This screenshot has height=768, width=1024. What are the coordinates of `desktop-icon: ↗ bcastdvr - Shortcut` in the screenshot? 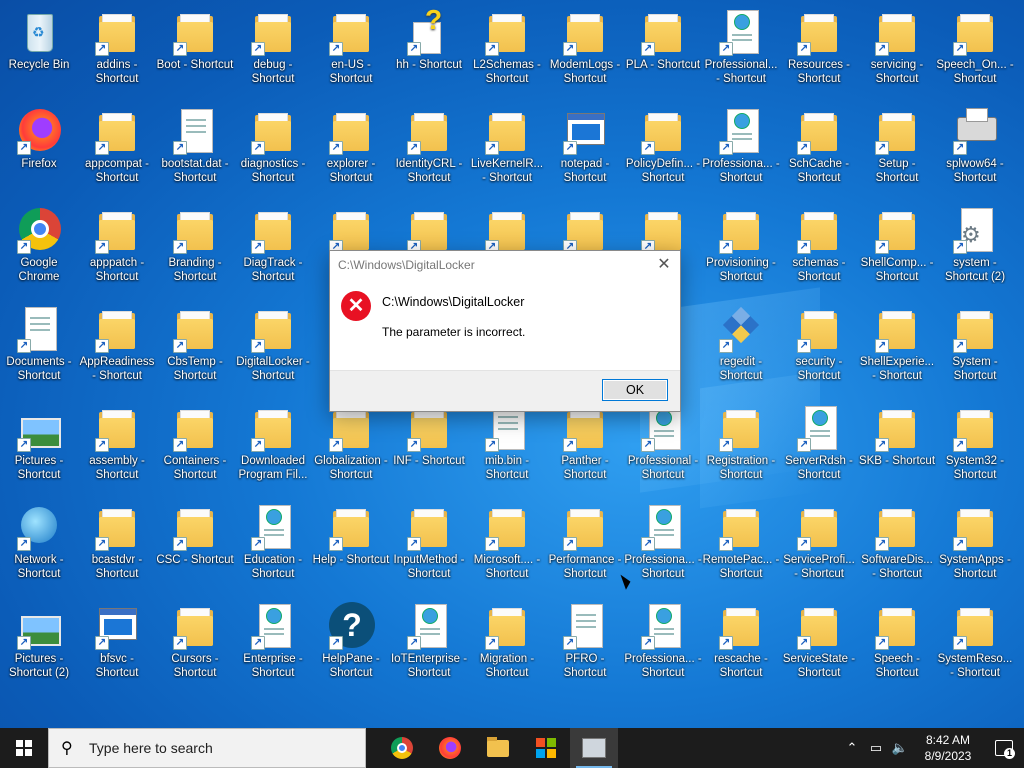 It's located at (117, 550).